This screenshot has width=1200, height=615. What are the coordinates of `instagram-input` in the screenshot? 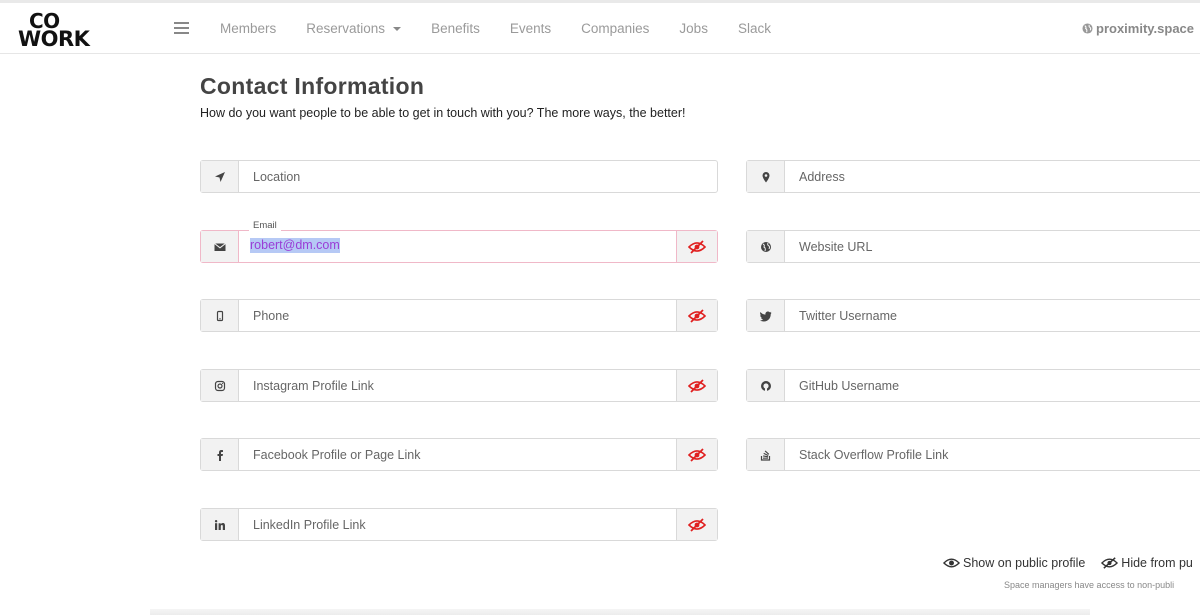 It's located at (457, 385).